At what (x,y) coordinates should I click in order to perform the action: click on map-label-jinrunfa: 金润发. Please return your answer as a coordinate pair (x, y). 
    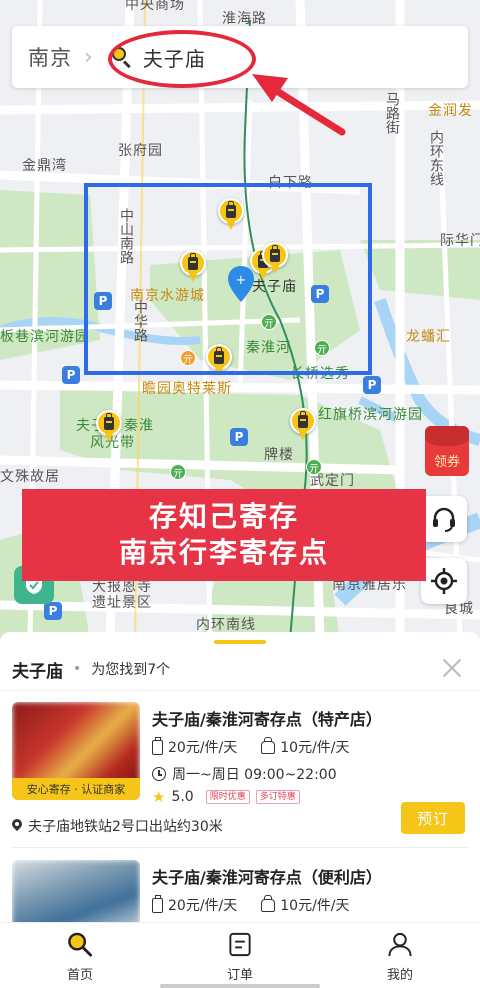
    Looking at the image, I should click on (450, 111).